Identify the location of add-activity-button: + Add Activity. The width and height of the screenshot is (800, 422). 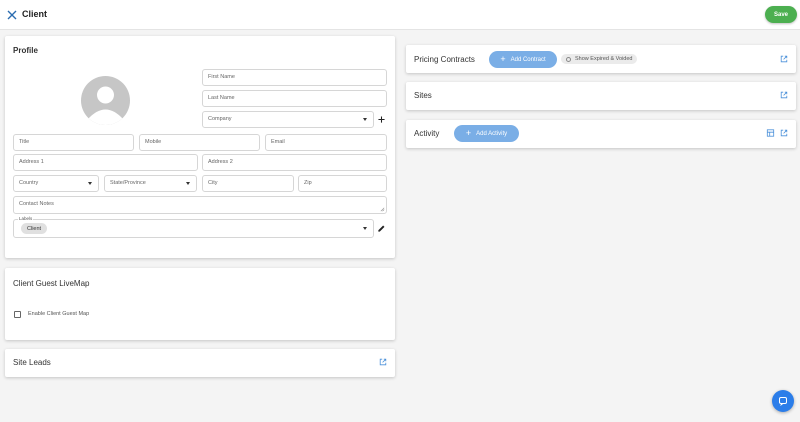
(486, 133).